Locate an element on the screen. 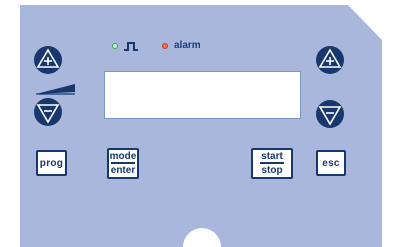  prog-key-label: prog is located at coordinates (51, 163).